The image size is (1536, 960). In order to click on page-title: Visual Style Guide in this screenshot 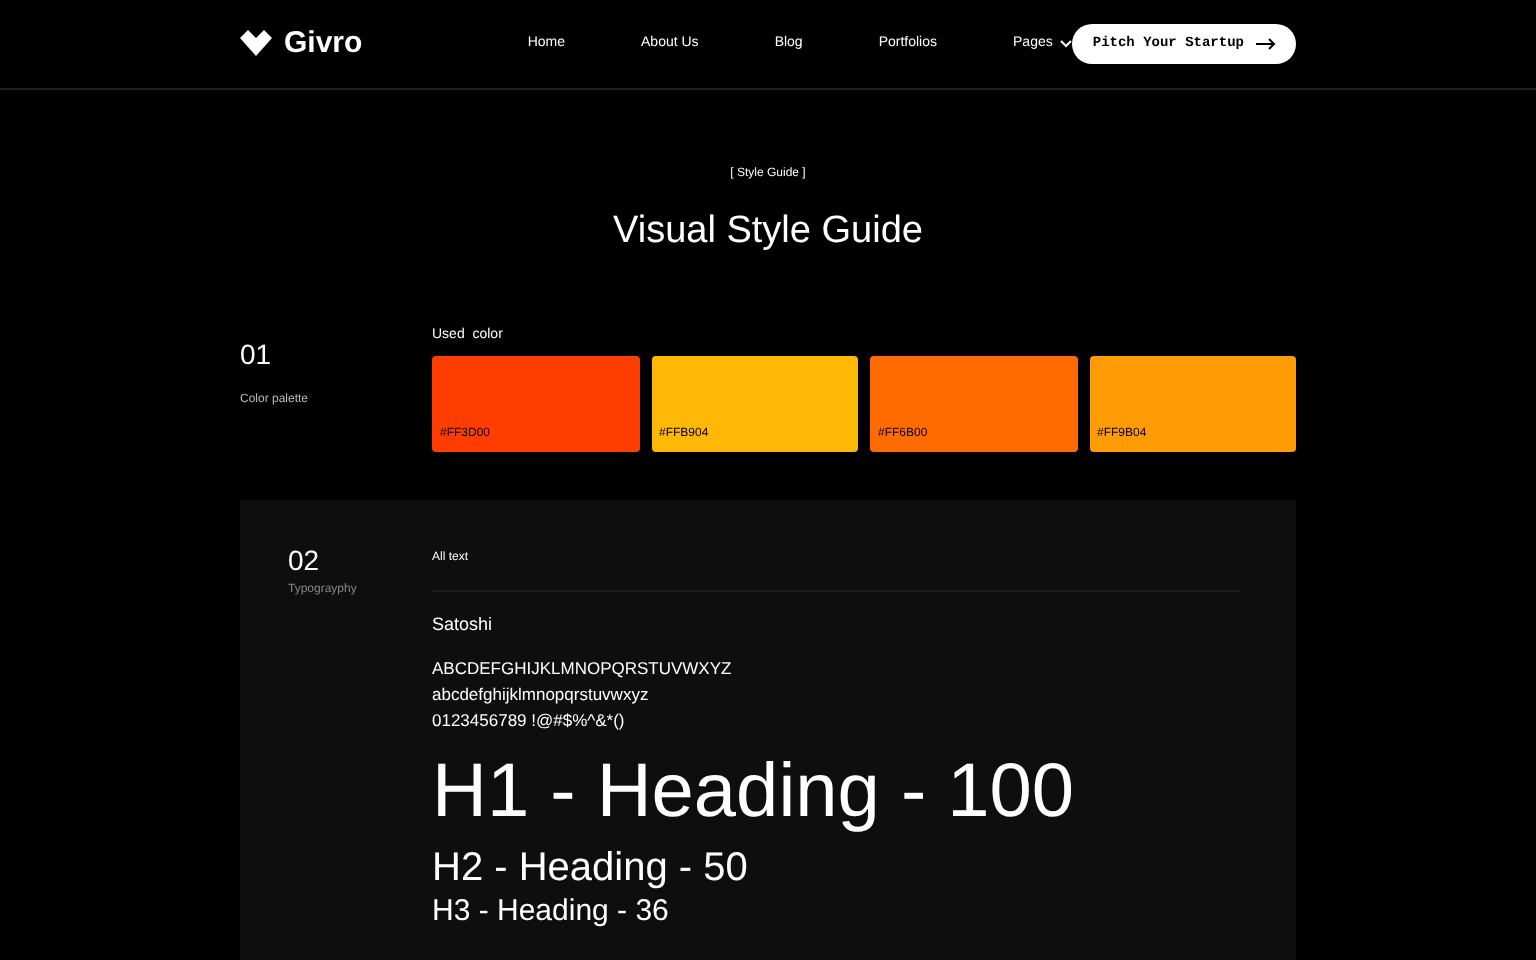, I will do `click(768, 232)`.